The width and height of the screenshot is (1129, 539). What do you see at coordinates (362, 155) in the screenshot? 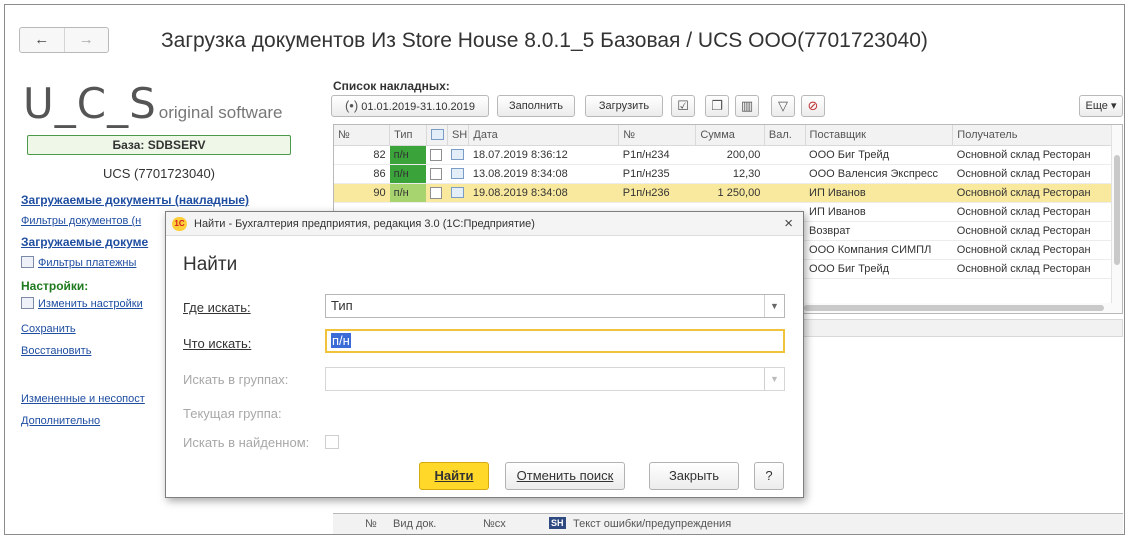
I see `cell-num: 82` at bounding box center [362, 155].